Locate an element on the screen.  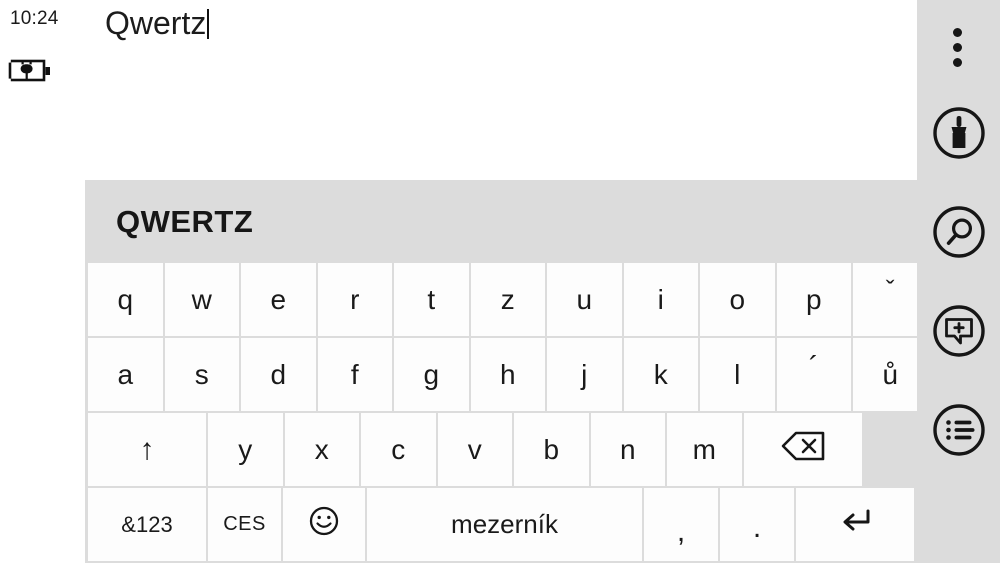
search-button is located at coordinates (959, 232).